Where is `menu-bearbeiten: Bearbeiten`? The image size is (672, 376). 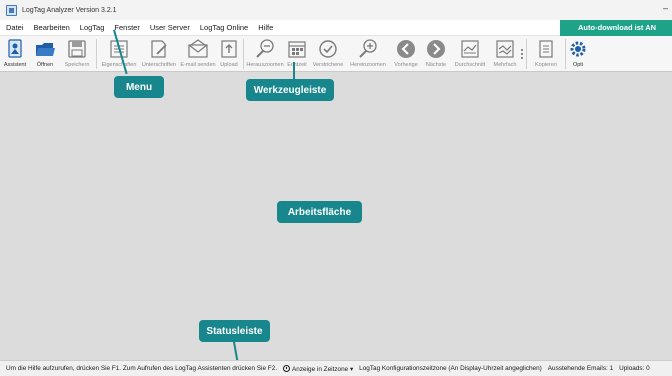
menu-bearbeiten: Bearbeiten is located at coordinates (52, 28).